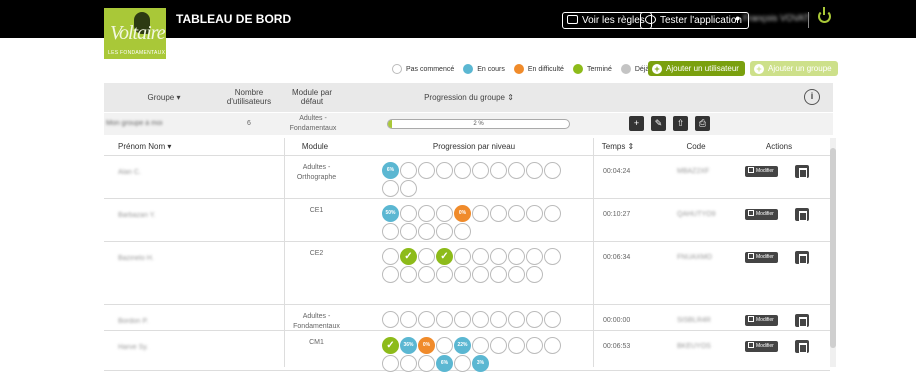 The width and height of the screenshot is (916, 372). I want to click on group-name: Mon groupe à moi, so click(146, 123).